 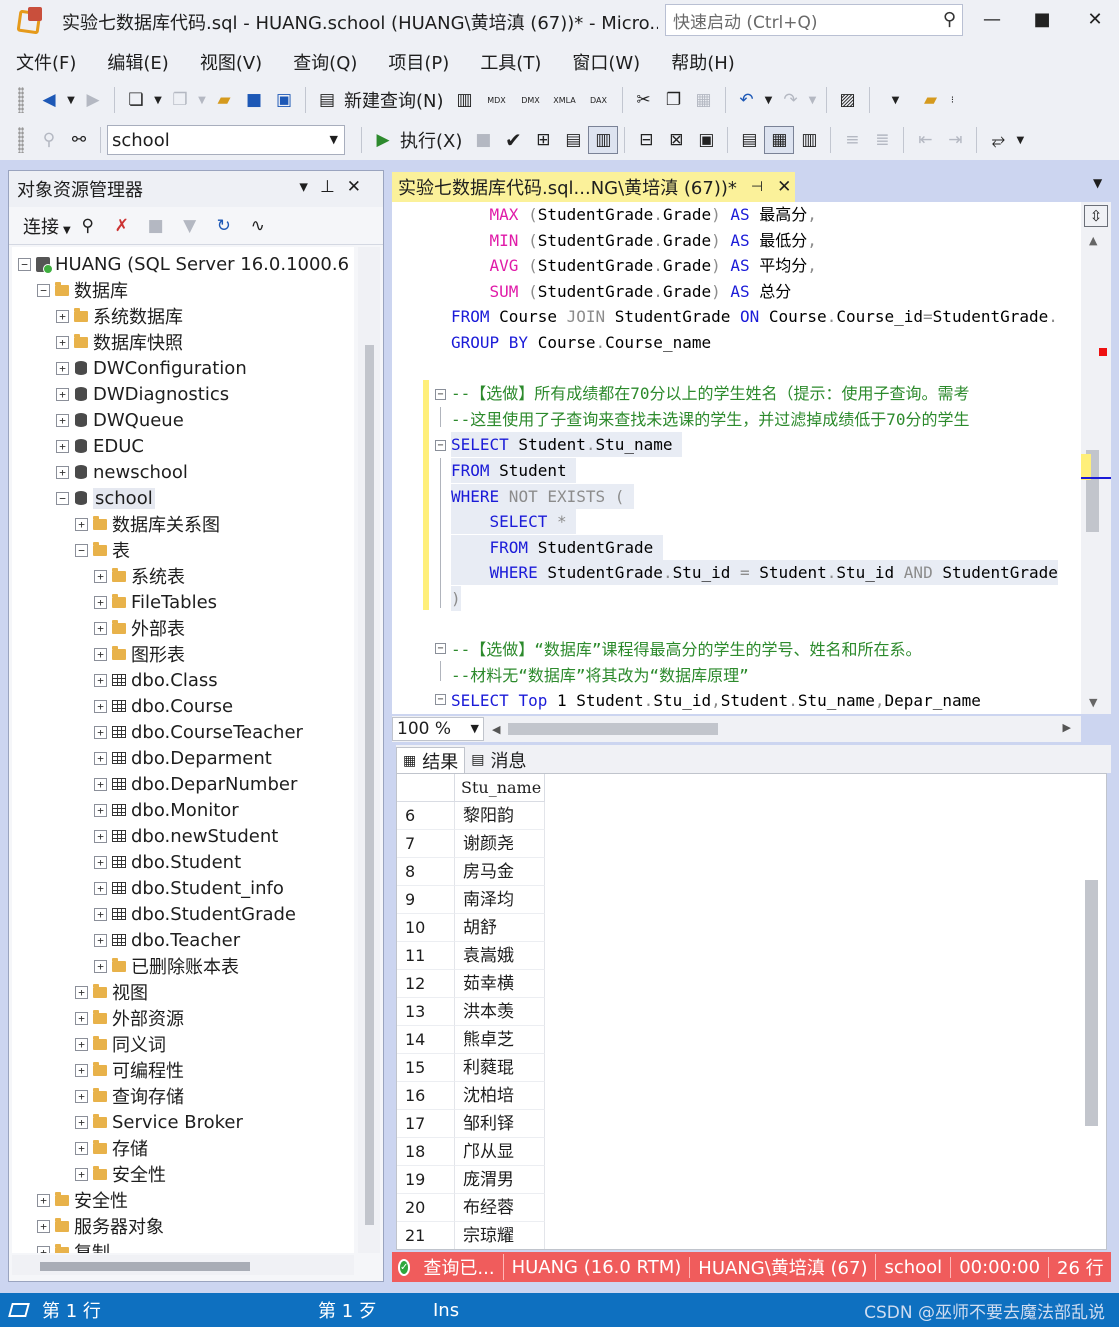 What do you see at coordinates (224, 226) in the screenshot?
I see `refresh-icon: ↻` at bounding box center [224, 226].